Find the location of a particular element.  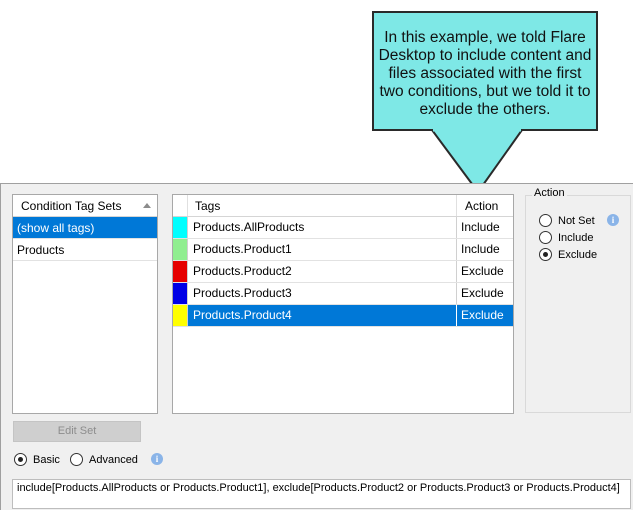

tag-row: Products.Product3 Exclude is located at coordinates (343, 294).